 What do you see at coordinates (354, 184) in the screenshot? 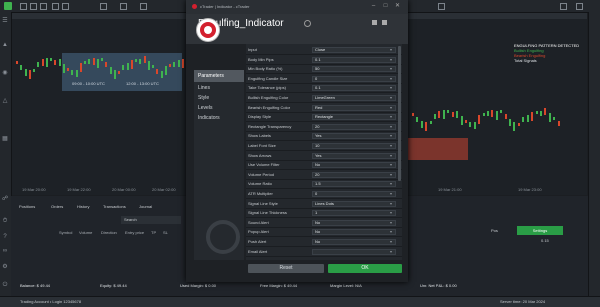
I see `parameter-value-field: 1.5` at bounding box center [354, 184].